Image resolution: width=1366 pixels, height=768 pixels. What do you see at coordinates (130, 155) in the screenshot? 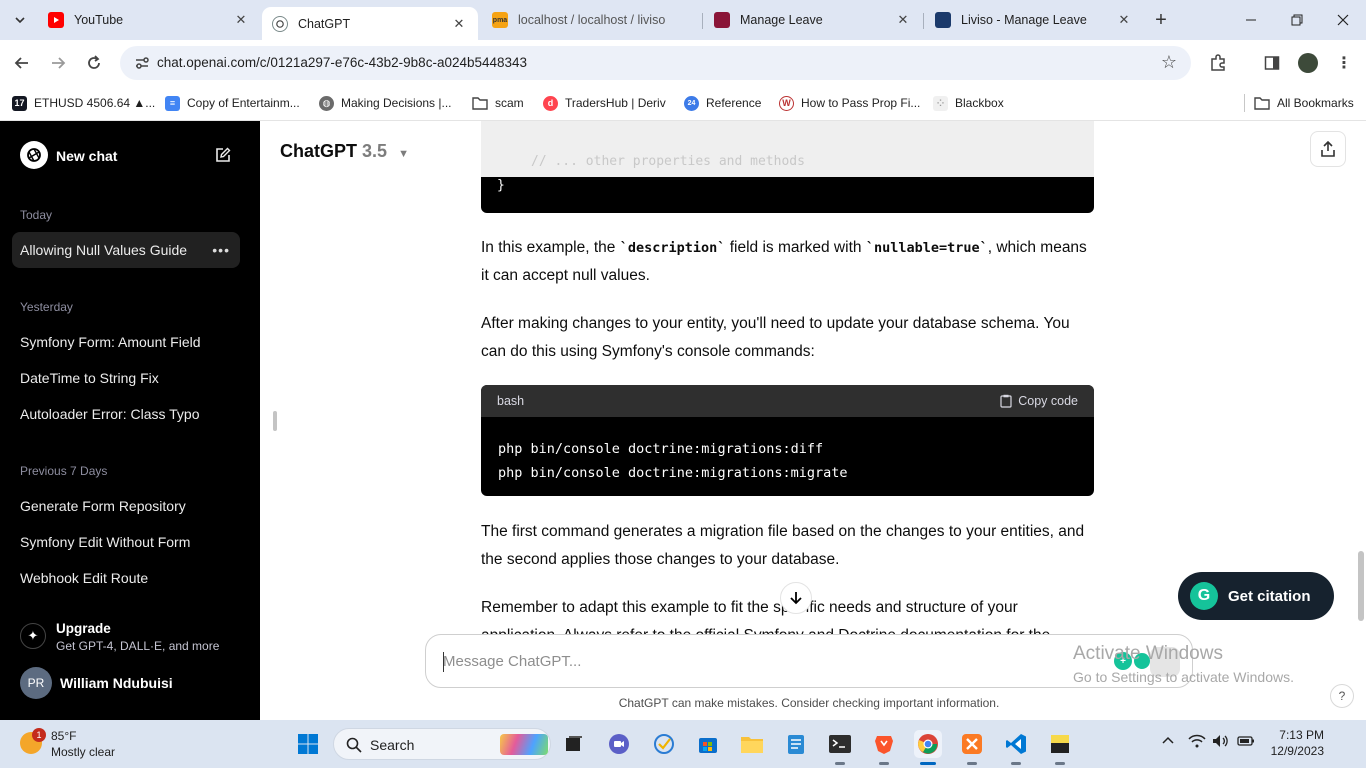
I see `new-chat-button: New chat` at bounding box center [130, 155].